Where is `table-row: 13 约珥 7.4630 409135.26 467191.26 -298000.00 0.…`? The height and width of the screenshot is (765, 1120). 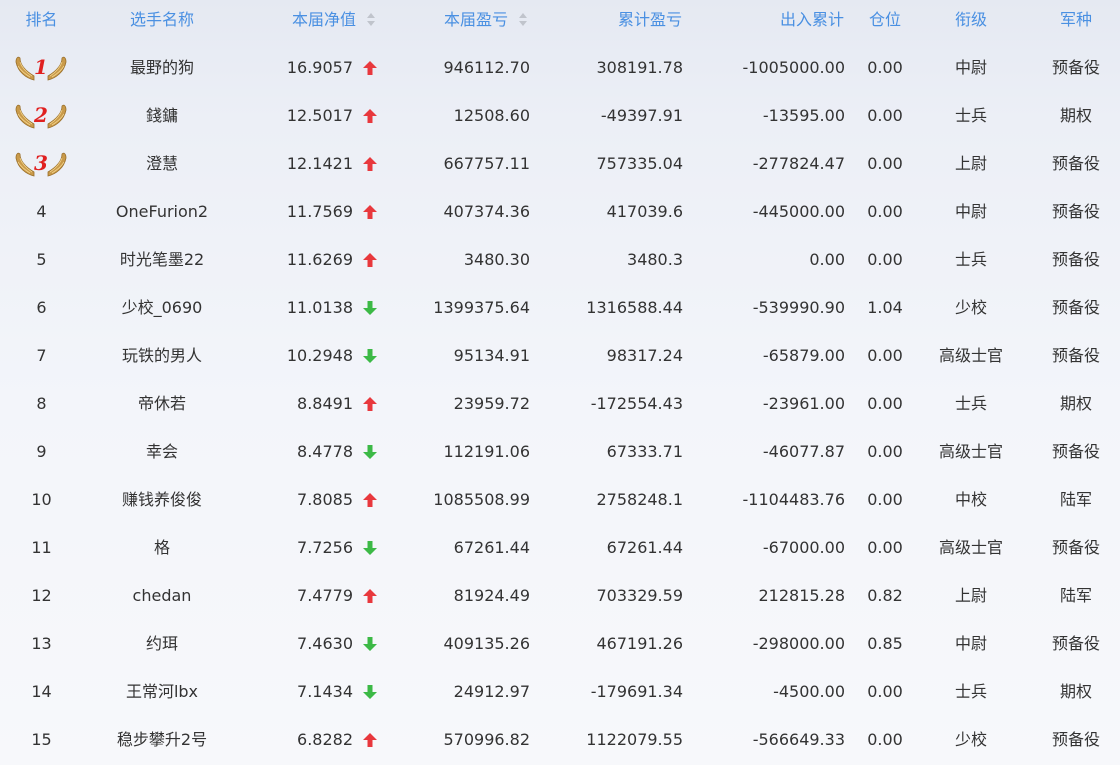
table-row: 13 约珥 7.4630 409135.26 467191.26 -298000.00 0.… is located at coordinates (560, 644).